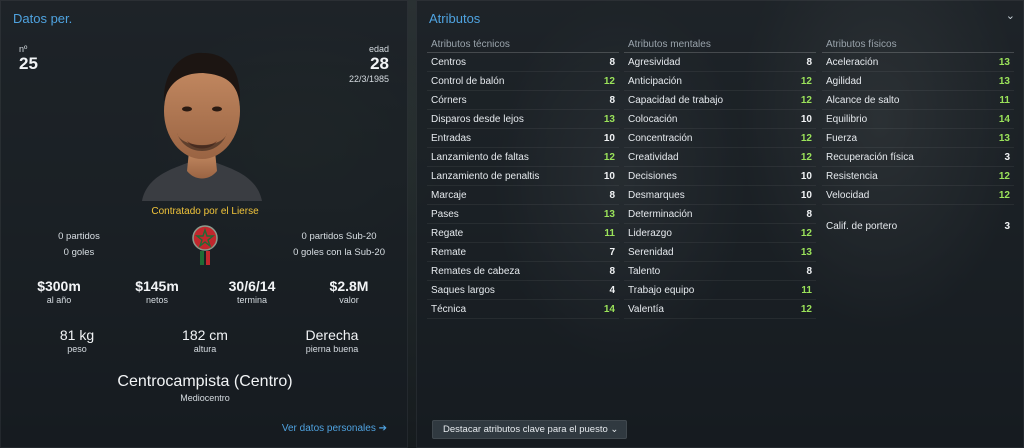 The width and height of the screenshot is (1024, 448). What do you see at coordinates (655, 81) in the screenshot?
I see `attribute-name: Anticipación` at bounding box center [655, 81].